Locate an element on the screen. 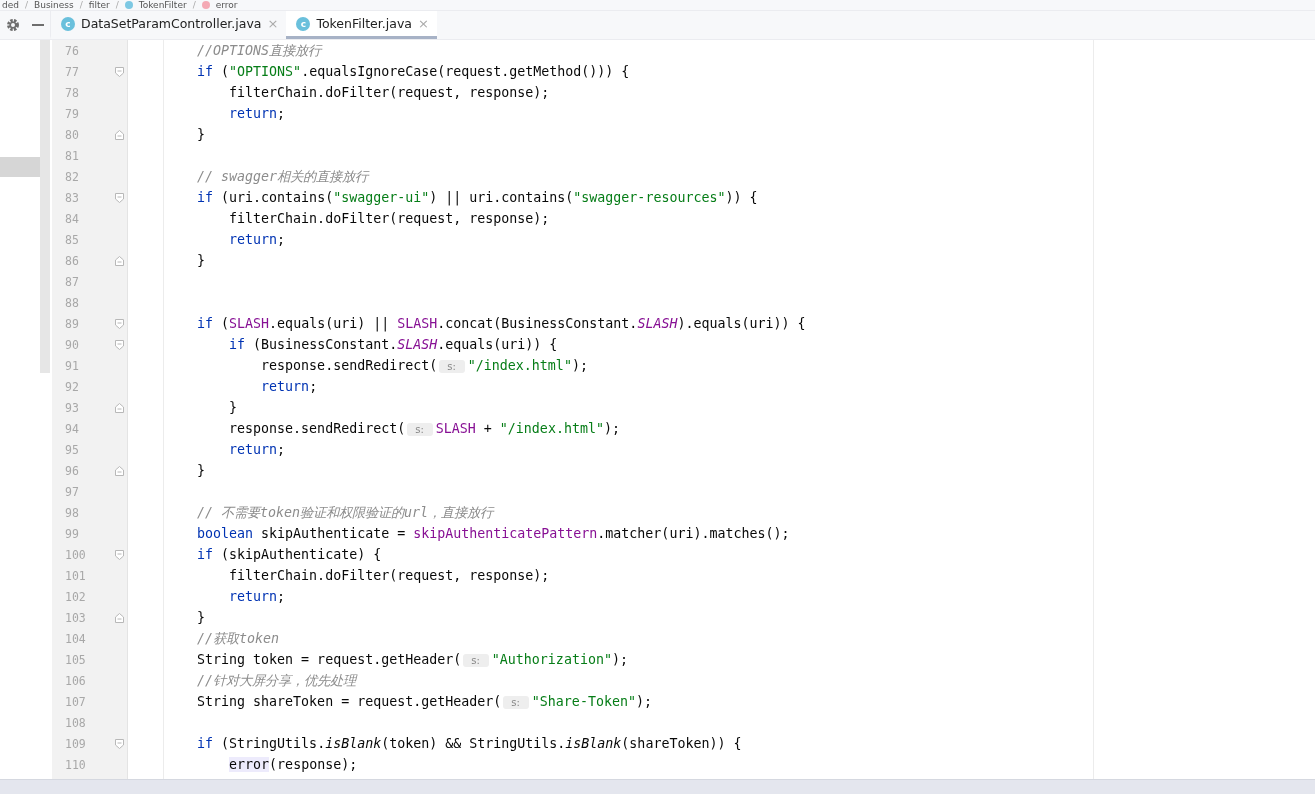  code-line: String token = request.getHeader( s: "Authorization"); is located at coordinates (412, 659).